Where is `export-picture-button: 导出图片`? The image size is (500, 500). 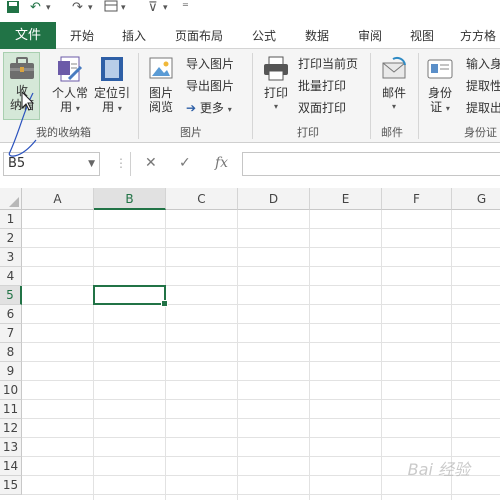
export-picture-button: 导出图片 is located at coordinates (210, 86).